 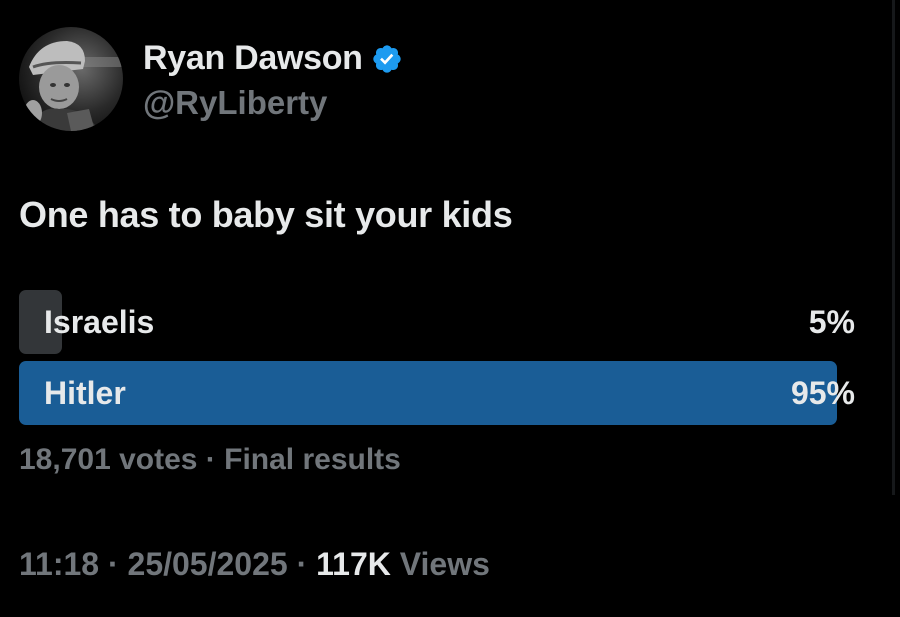 I want to click on tweet-date: 25/05/2025, so click(x=208, y=564).